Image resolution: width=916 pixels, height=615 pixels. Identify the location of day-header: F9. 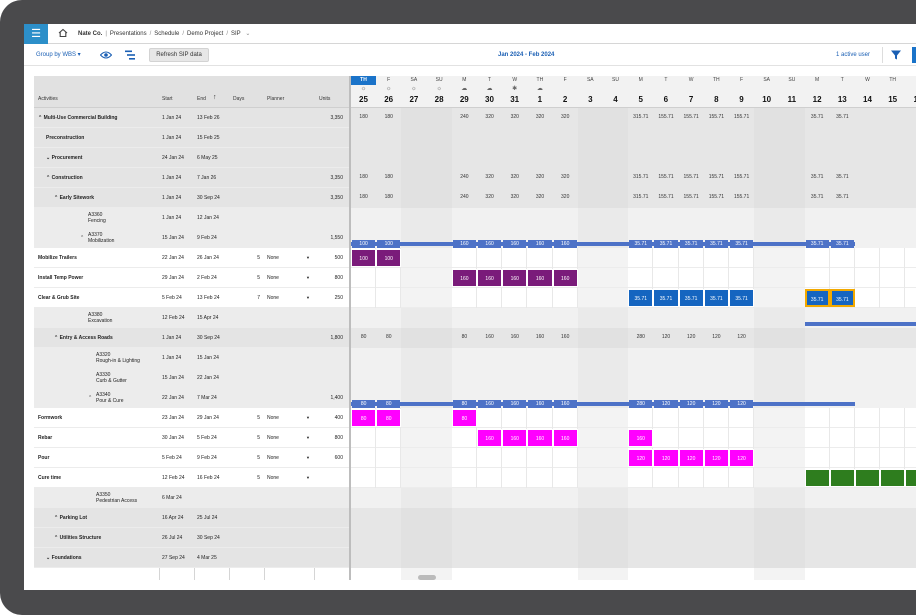
(741, 92).